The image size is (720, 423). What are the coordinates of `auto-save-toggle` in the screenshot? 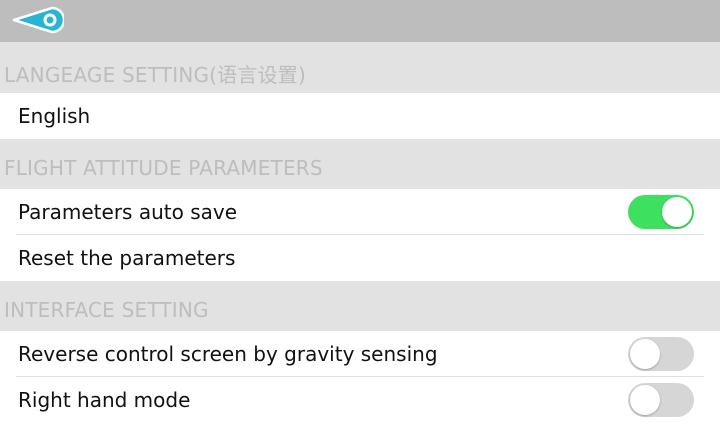 It's located at (661, 212).